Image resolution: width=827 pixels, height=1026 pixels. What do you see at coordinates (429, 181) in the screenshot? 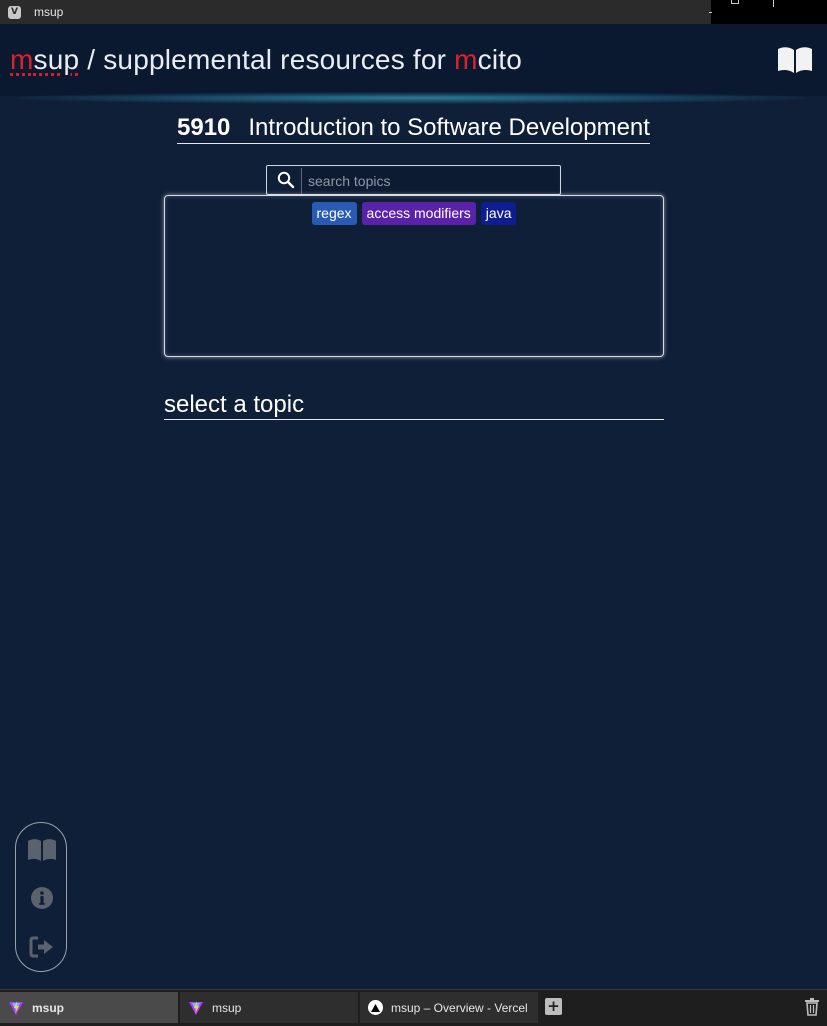
I see `search-input` at bounding box center [429, 181].